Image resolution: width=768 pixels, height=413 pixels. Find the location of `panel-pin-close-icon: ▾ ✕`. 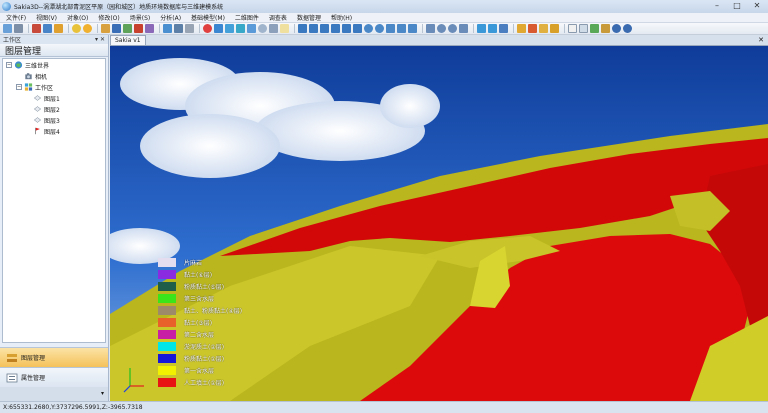

panel-pin-close-icon: ▾ ✕ is located at coordinates (100, 39).